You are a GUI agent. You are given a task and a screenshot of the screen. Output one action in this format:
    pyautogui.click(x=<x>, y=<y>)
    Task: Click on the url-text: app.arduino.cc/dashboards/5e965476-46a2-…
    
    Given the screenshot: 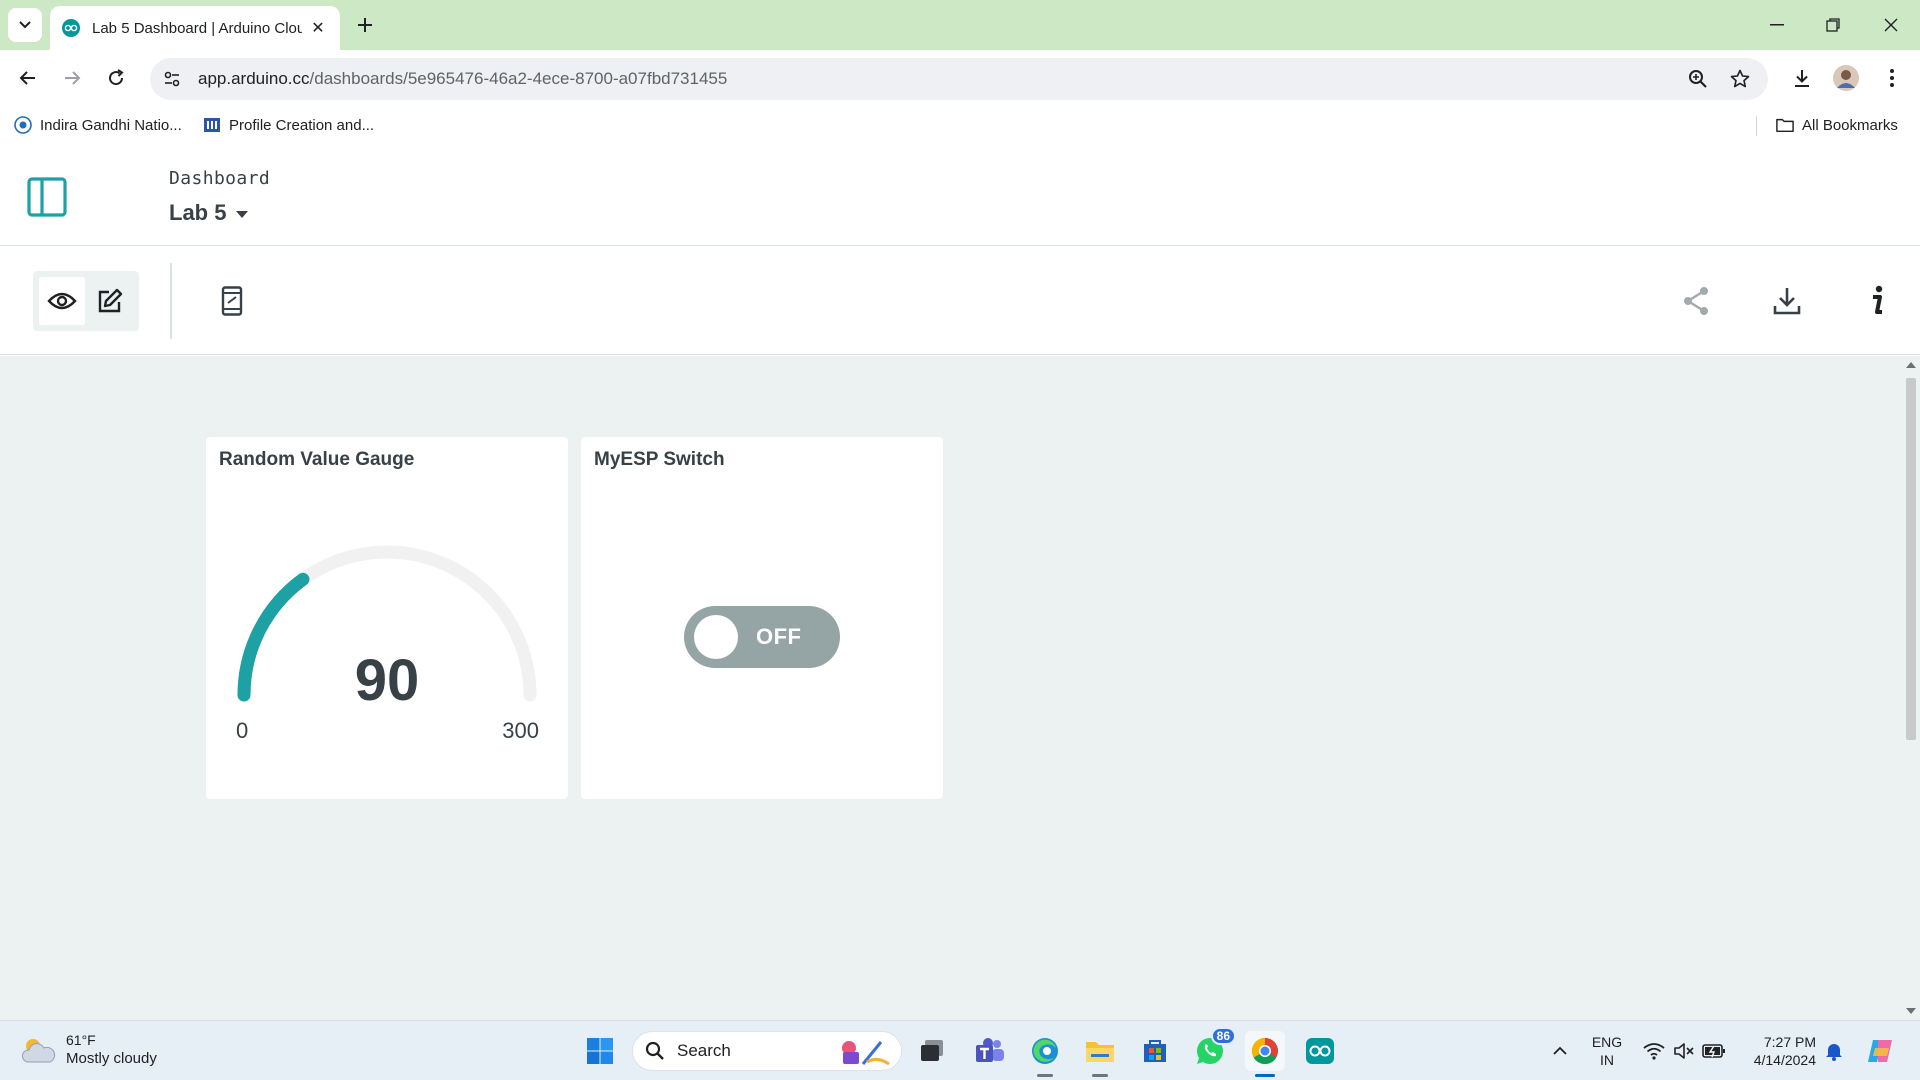 What is the action you would take?
    pyautogui.click(x=462, y=79)
    